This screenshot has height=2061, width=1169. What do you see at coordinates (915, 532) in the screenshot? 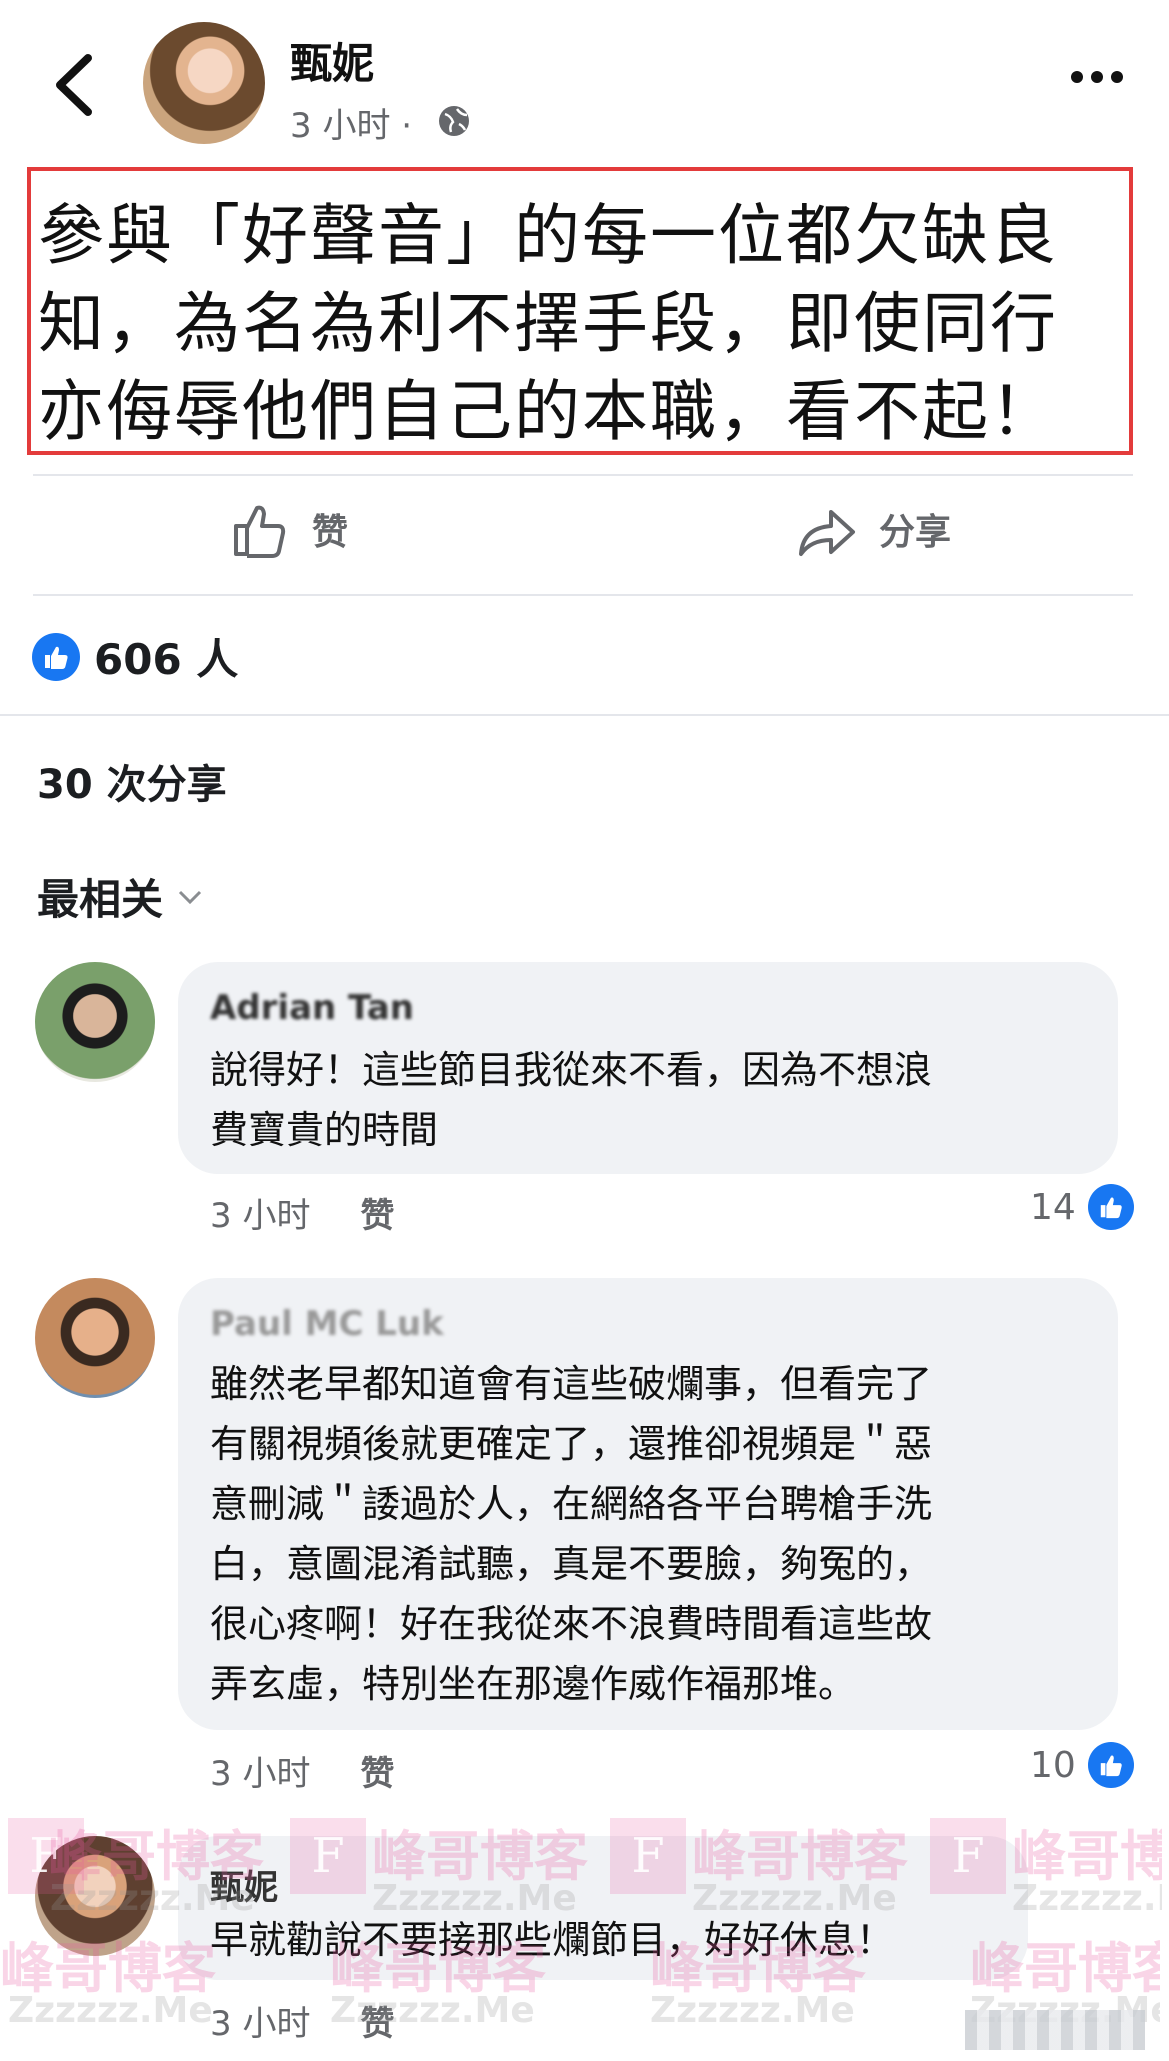
I see `share-label: 分享` at bounding box center [915, 532].